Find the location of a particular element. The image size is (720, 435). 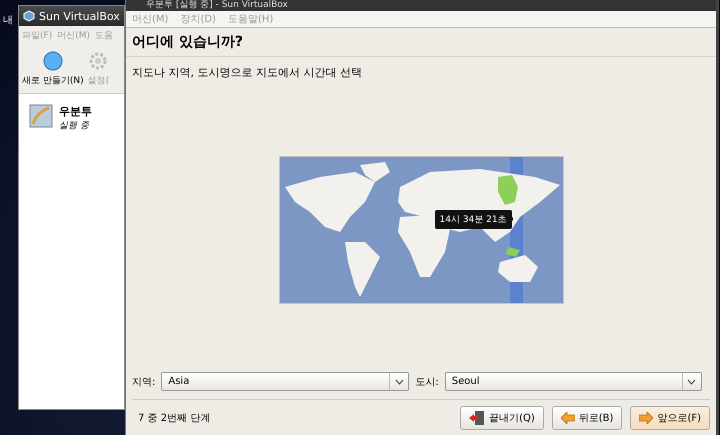

back-button: 뒤로(B) is located at coordinates (587, 418).